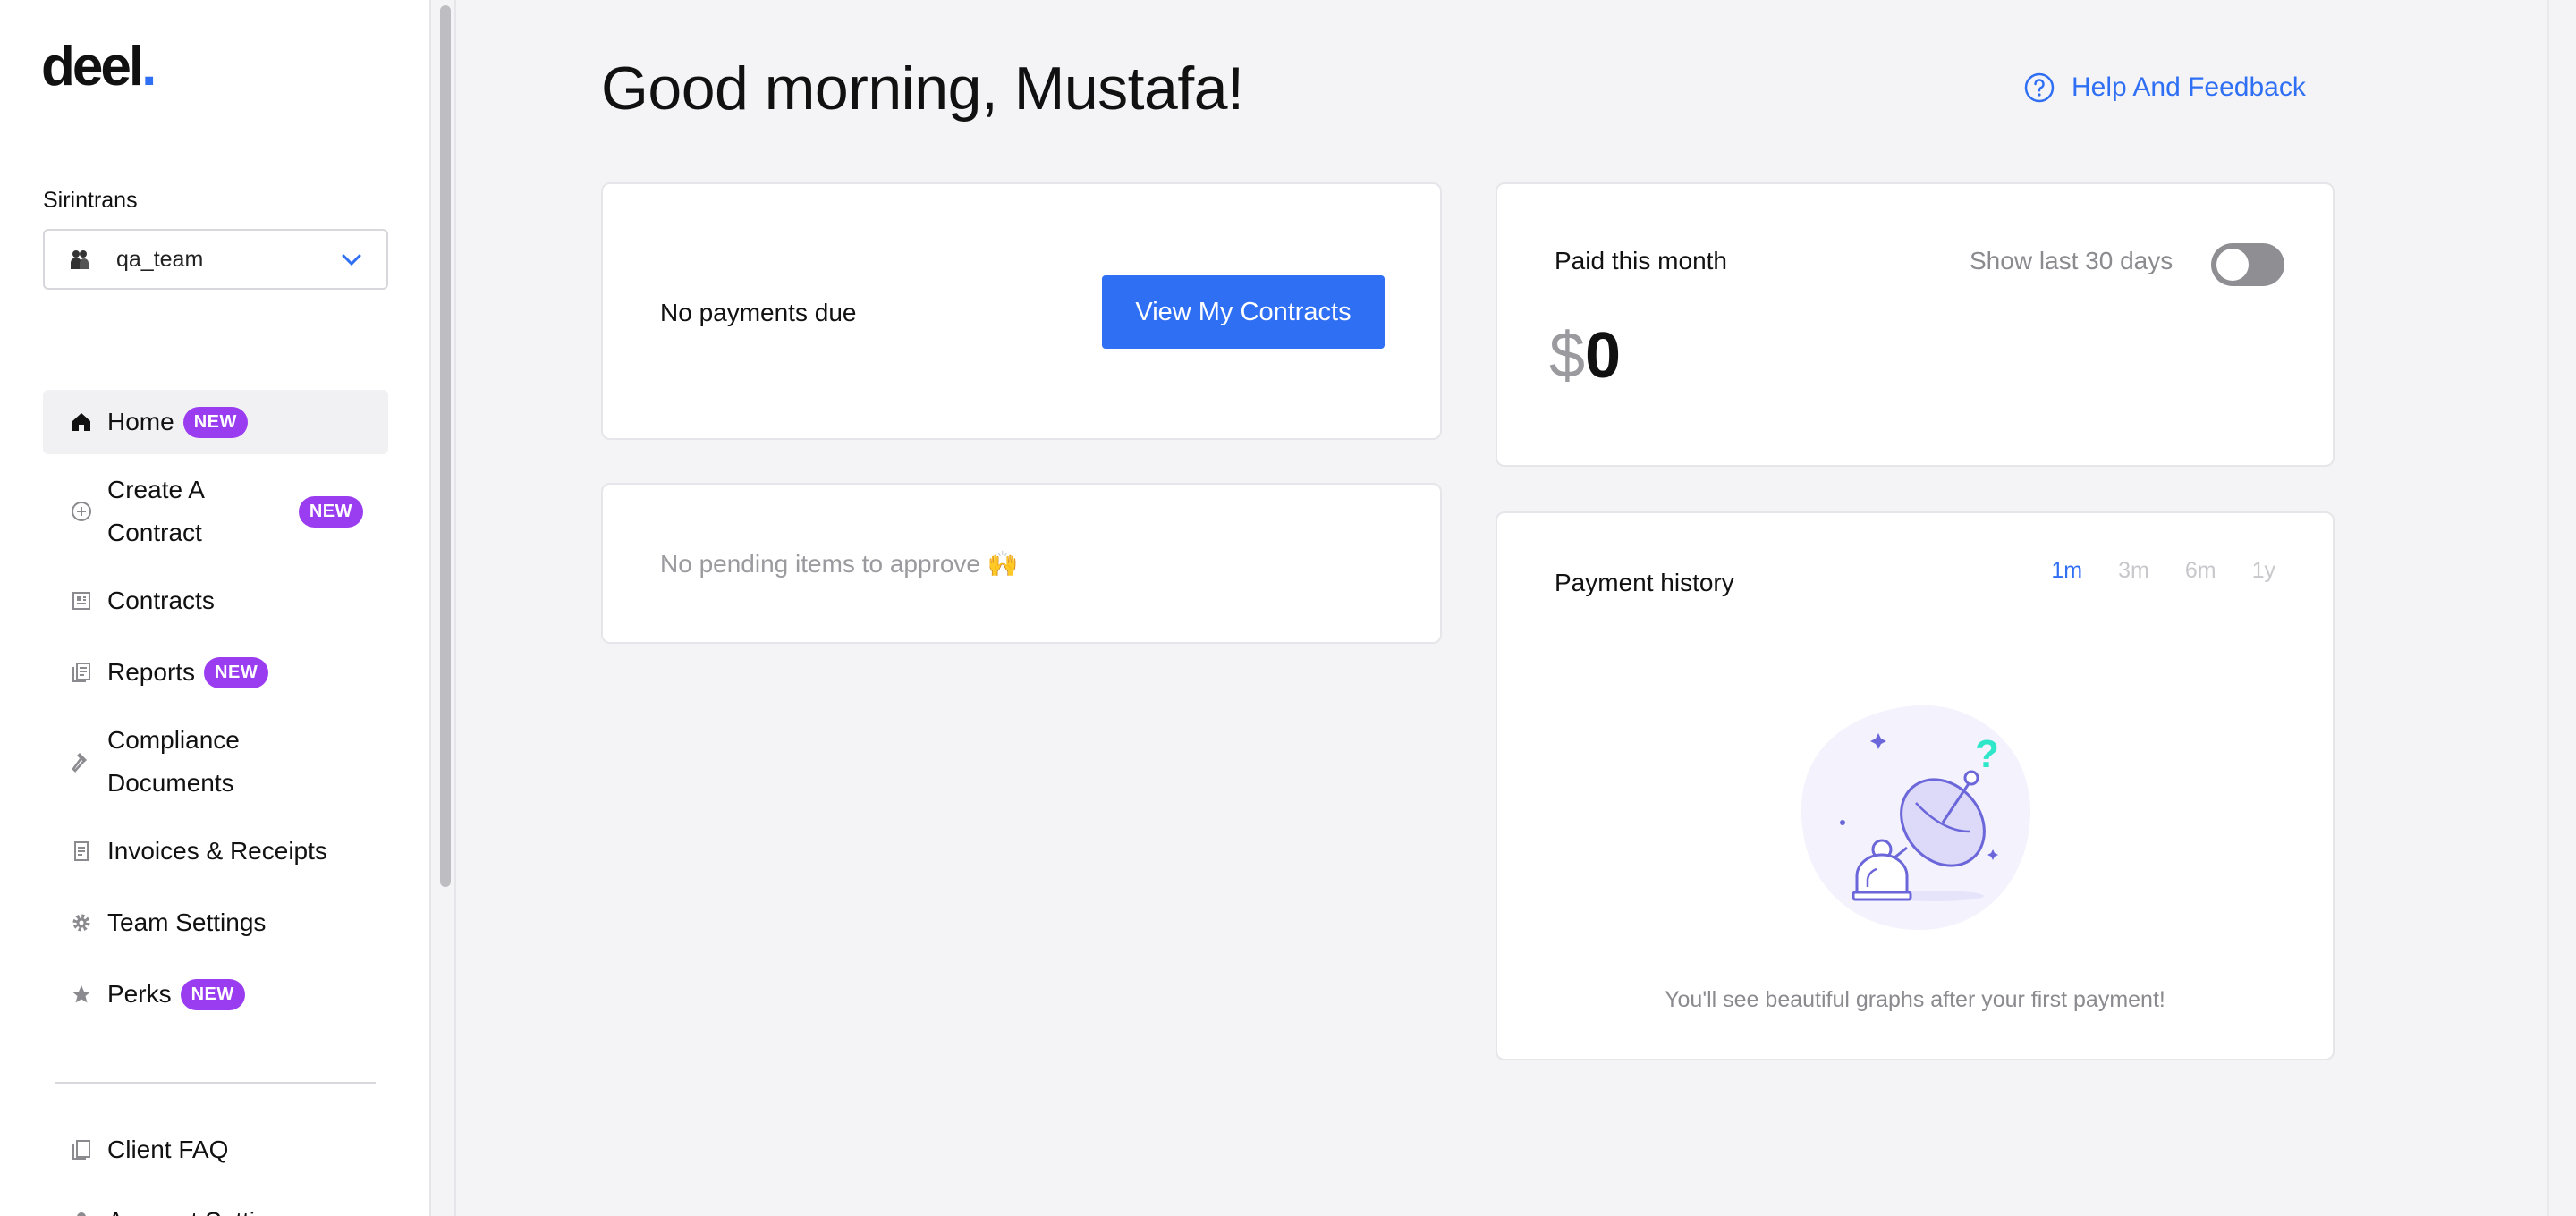  What do you see at coordinates (81, 1149) in the screenshot?
I see `faq-icon` at bounding box center [81, 1149].